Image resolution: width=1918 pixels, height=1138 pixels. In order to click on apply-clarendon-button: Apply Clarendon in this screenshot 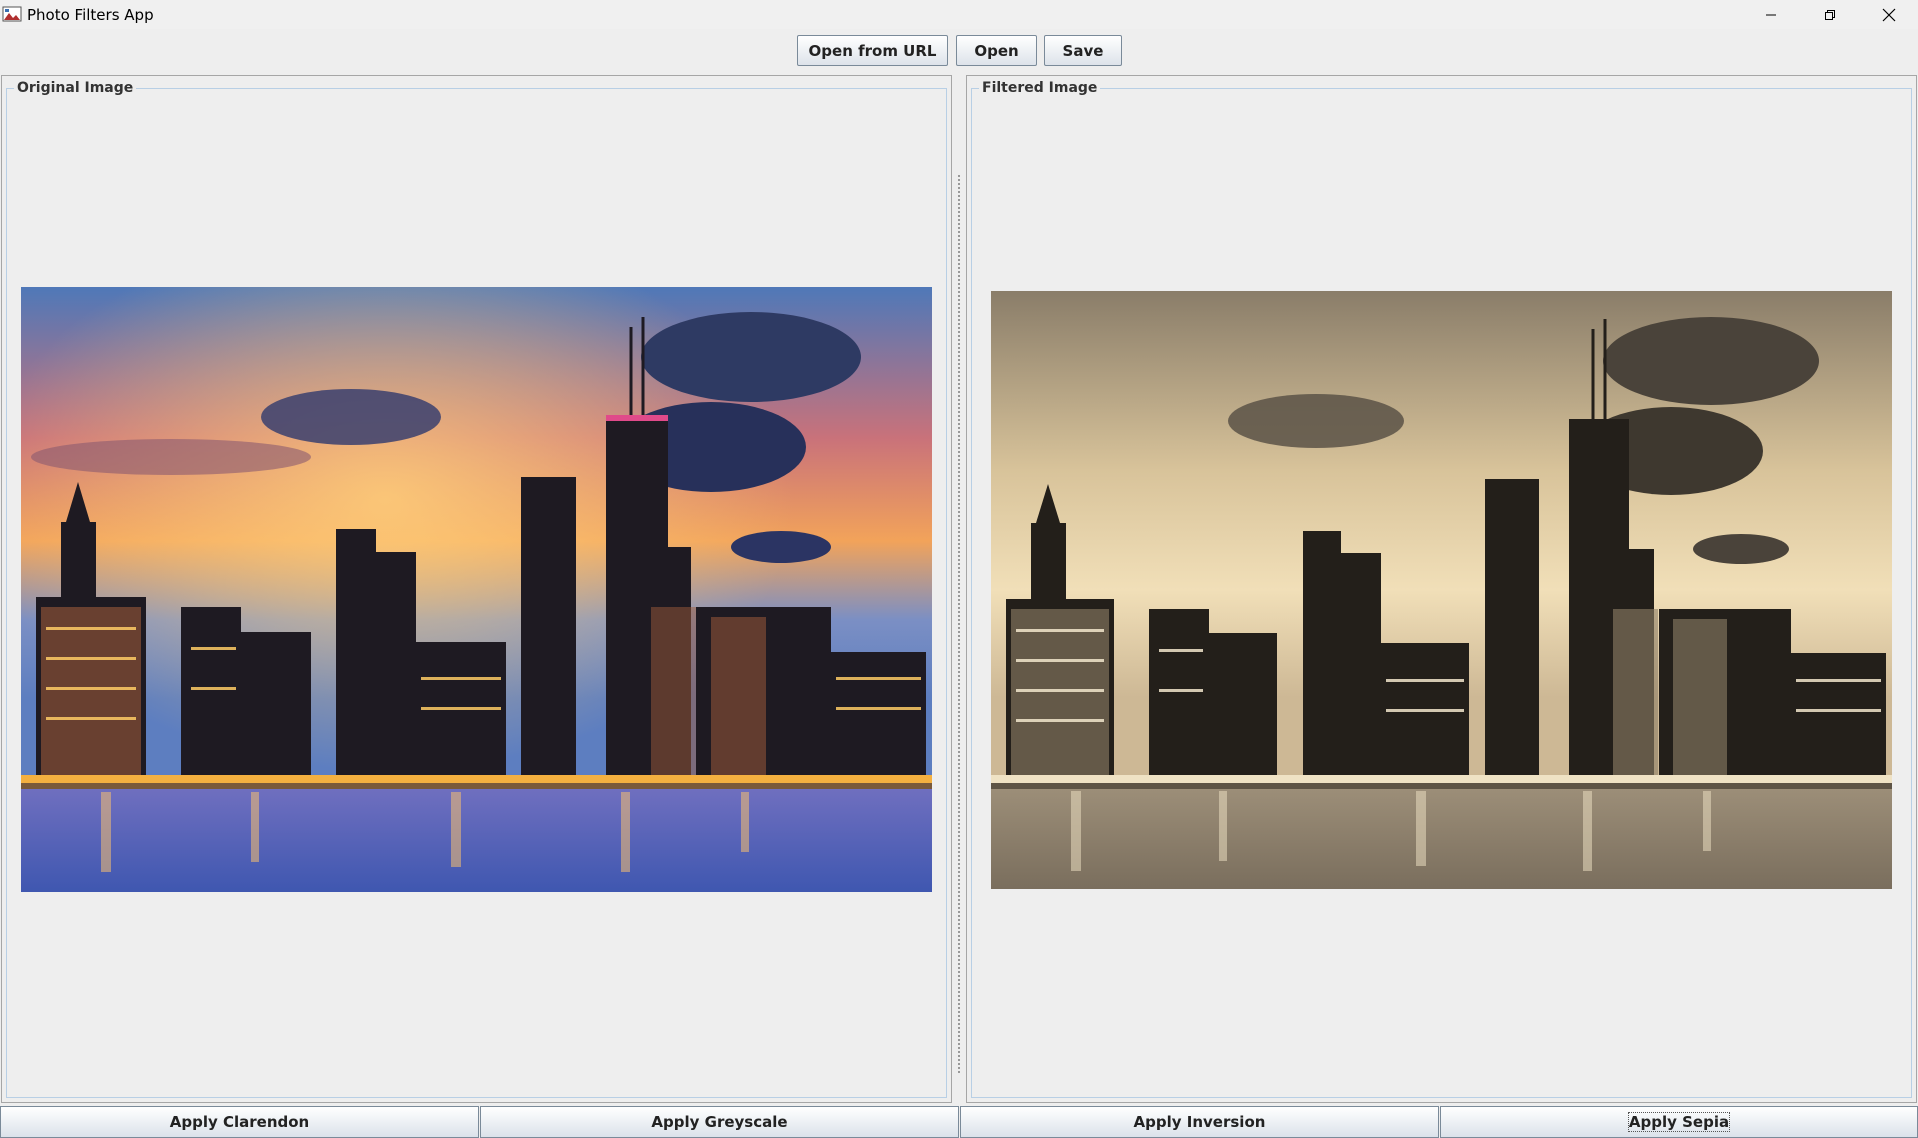, I will do `click(239, 1122)`.